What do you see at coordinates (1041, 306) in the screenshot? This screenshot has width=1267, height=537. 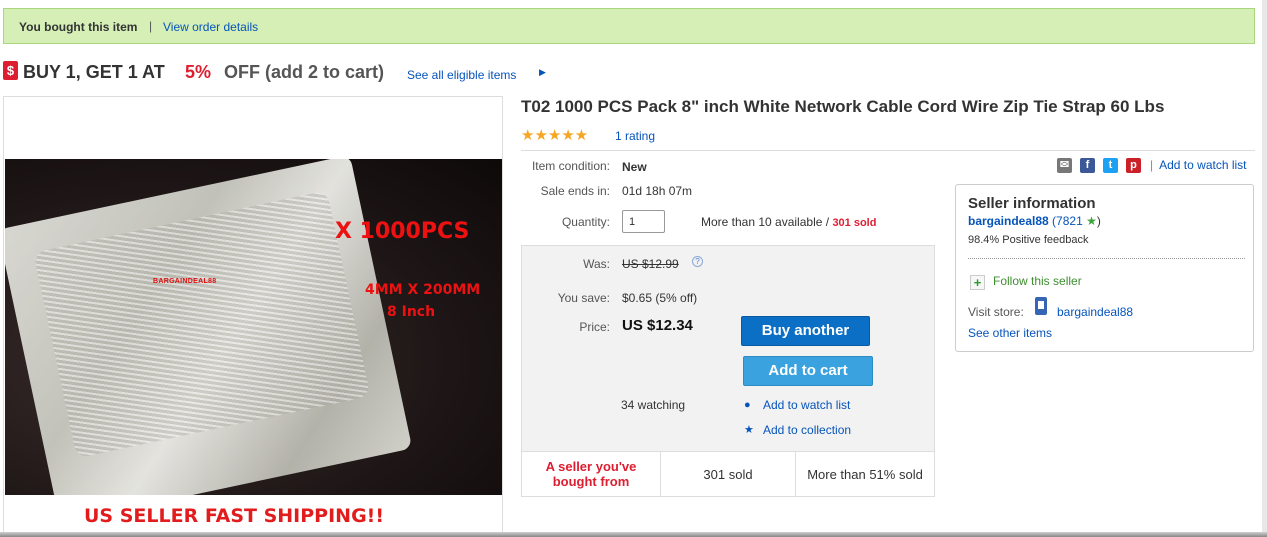 I see `store-icon` at bounding box center [1041, 306].